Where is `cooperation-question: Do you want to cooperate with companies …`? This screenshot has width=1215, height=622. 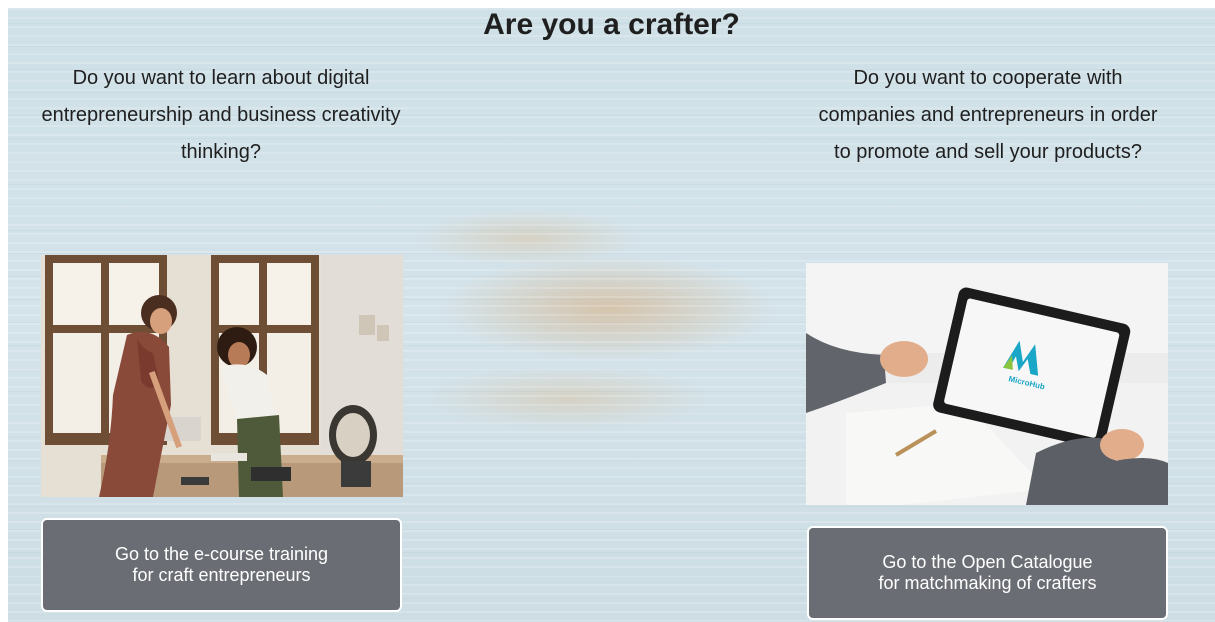 cooperation-question: Do you want to cooperate with companies … is located at coordinates (988, 115).